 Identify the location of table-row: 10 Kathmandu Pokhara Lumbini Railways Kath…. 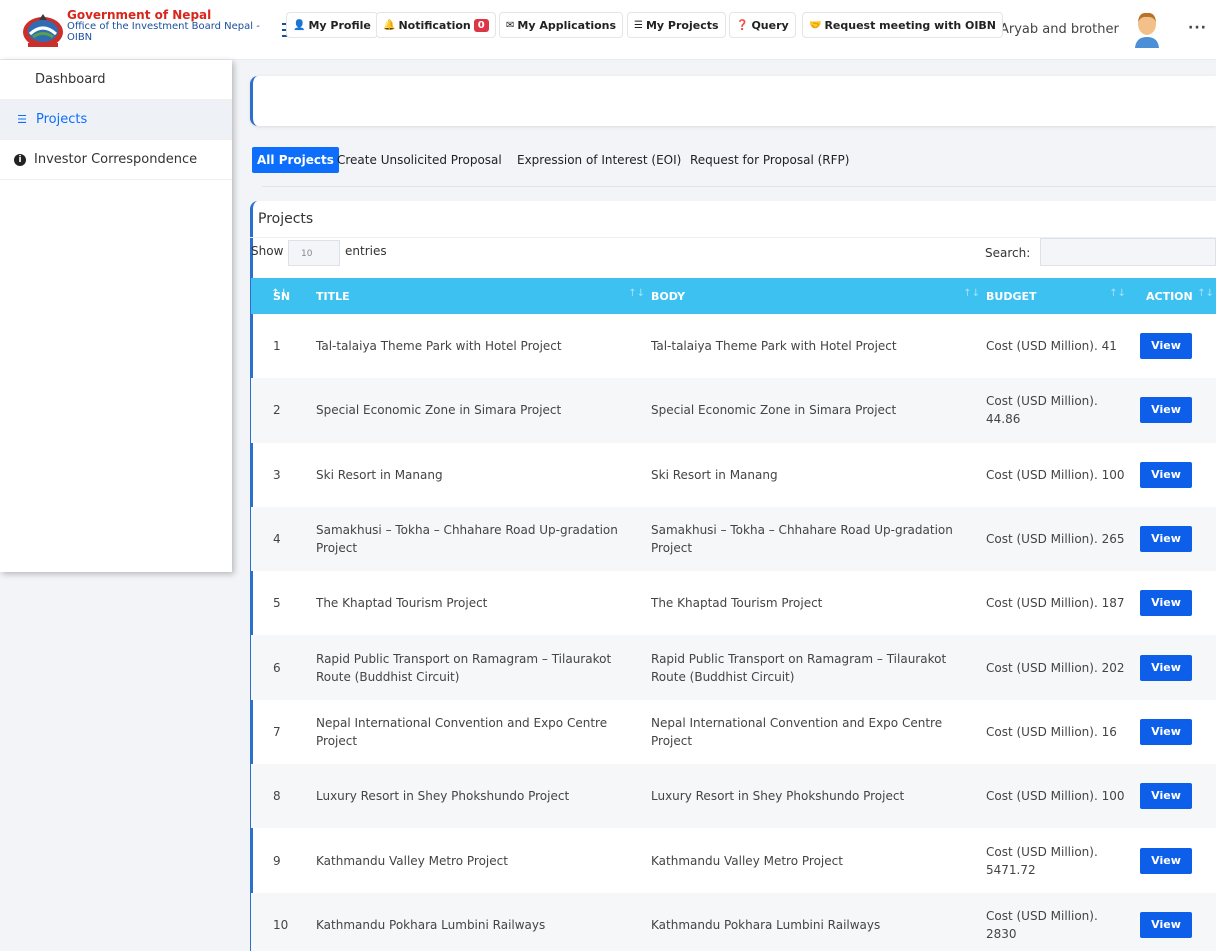
(733, 921).